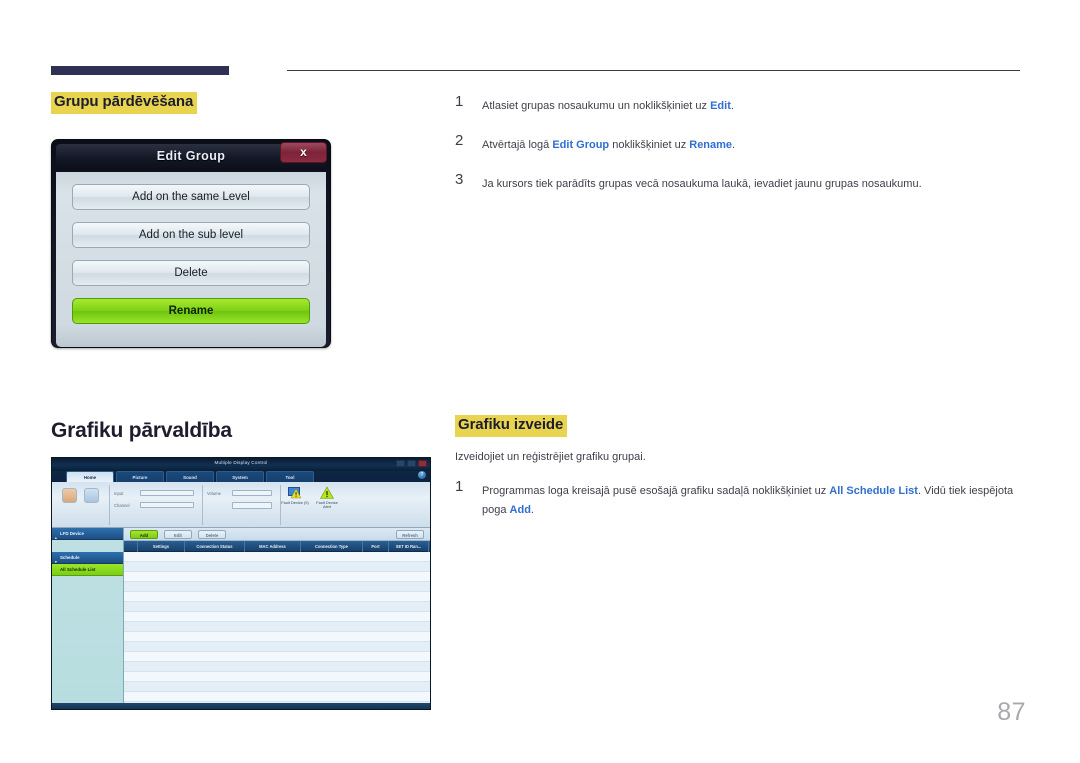  Describe the element at coordinates (124, 103) in the screenshot. I see `section-heading-rename: Grupu pārdēvēšana` at that location.